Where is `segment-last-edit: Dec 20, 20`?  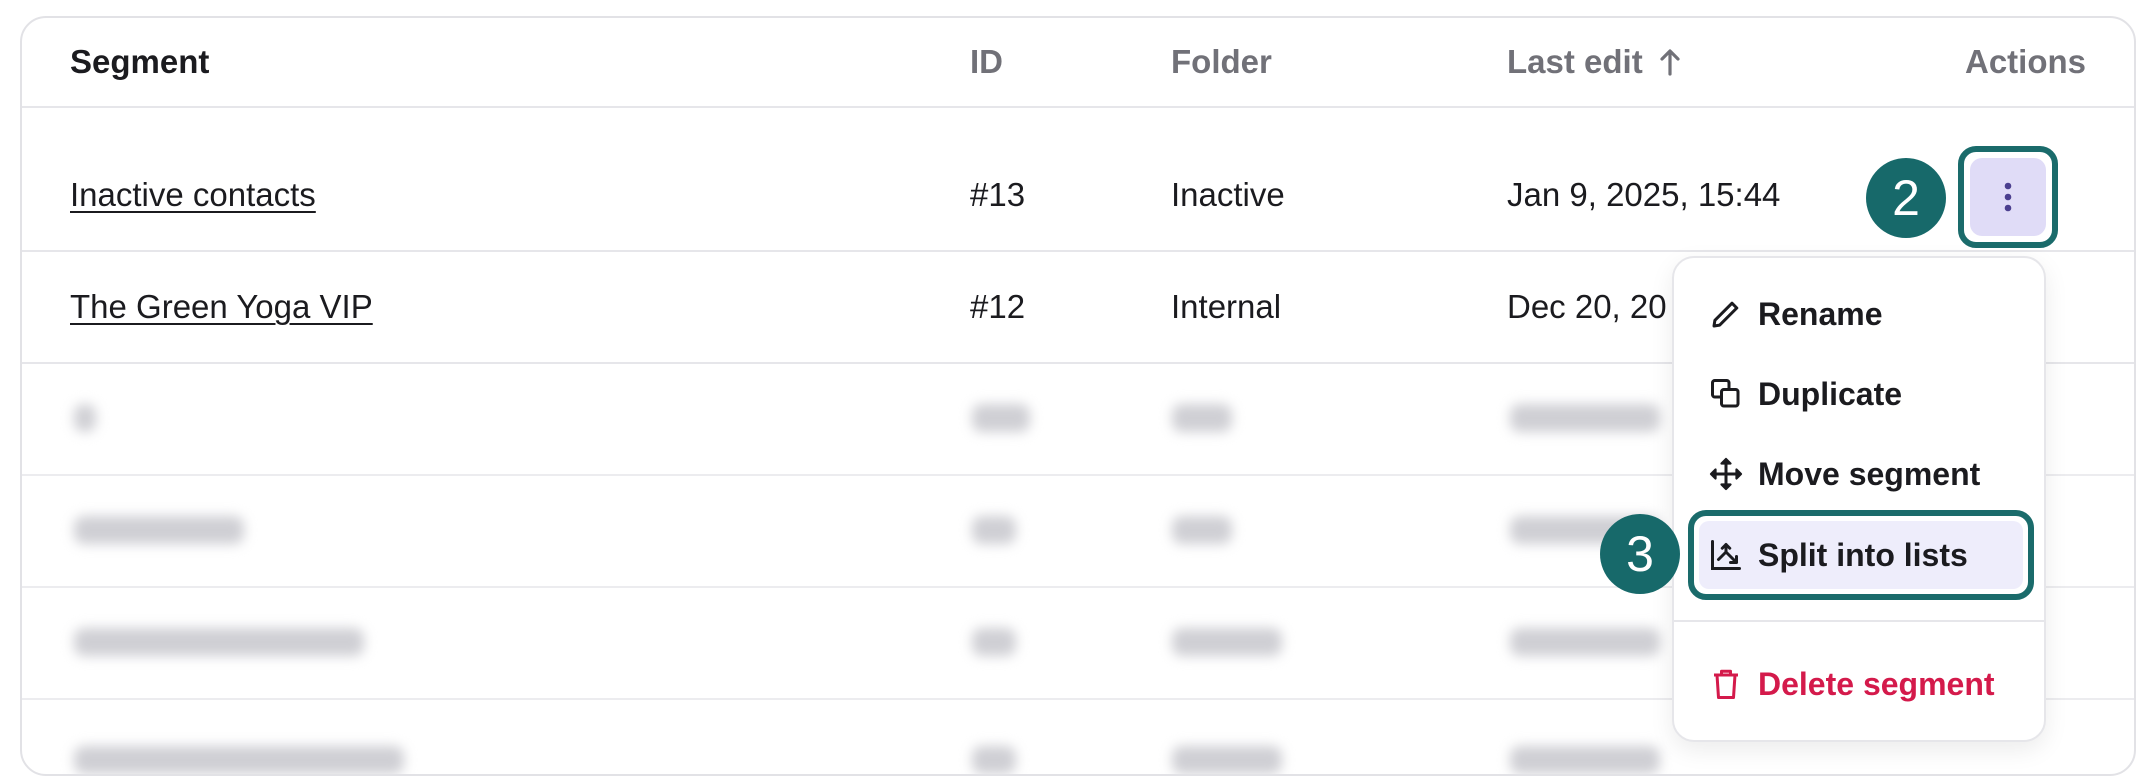
segment-last-edit: Dec 20, 20 is located at coordinates (1587, 306).